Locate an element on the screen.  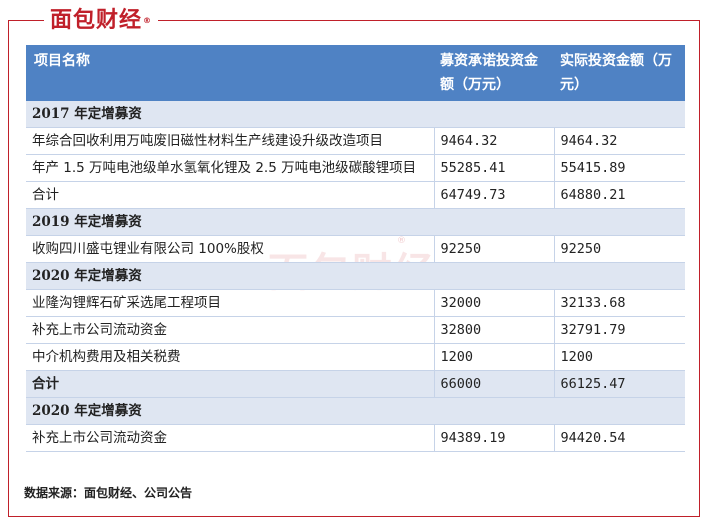
table-row: 中介机构费用及相关税费 1200 1200 is located at coordinates (355, 357).